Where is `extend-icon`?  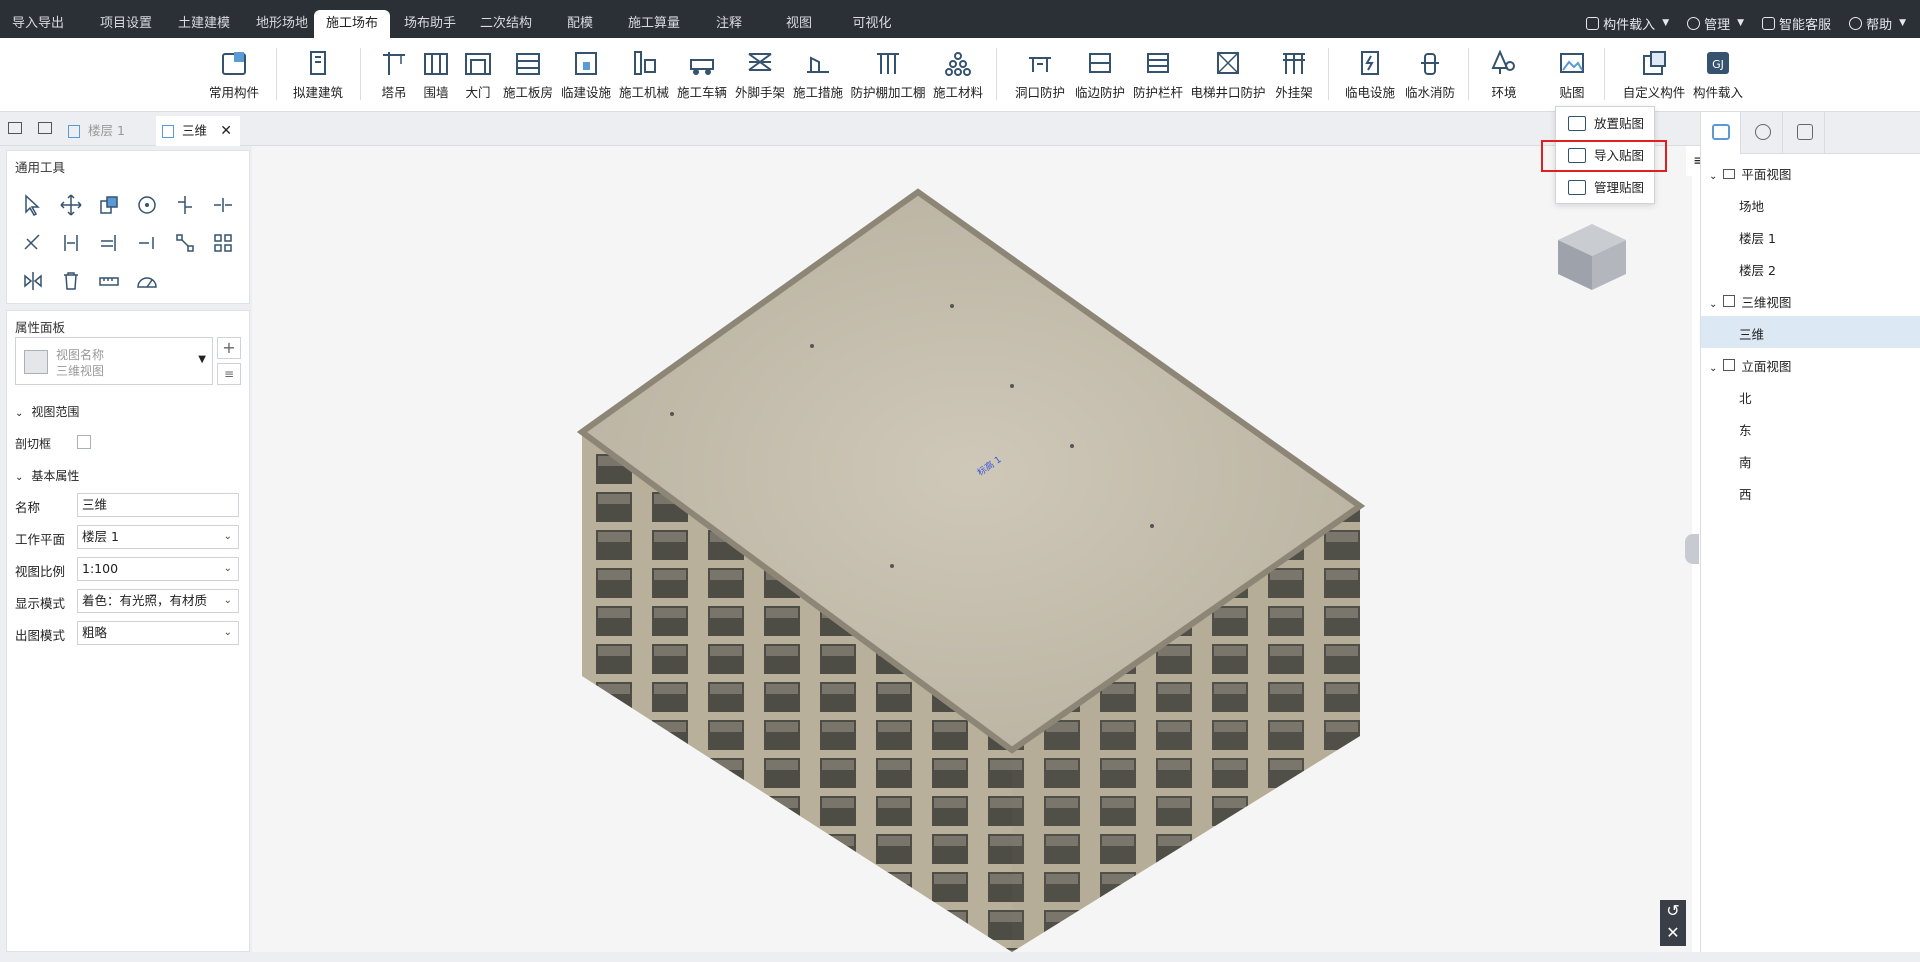
extend-icon is located at coordinates (109, 243).